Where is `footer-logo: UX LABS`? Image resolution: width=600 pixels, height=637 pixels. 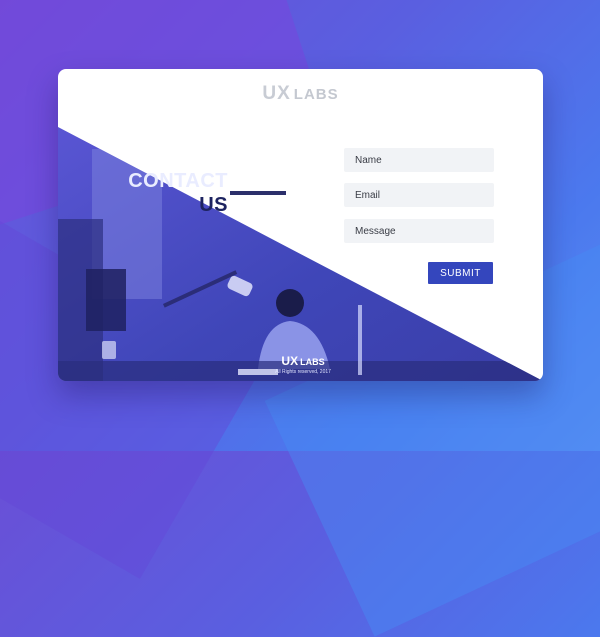 footer-logo: UX LABS is located at coordinates (303, 361).